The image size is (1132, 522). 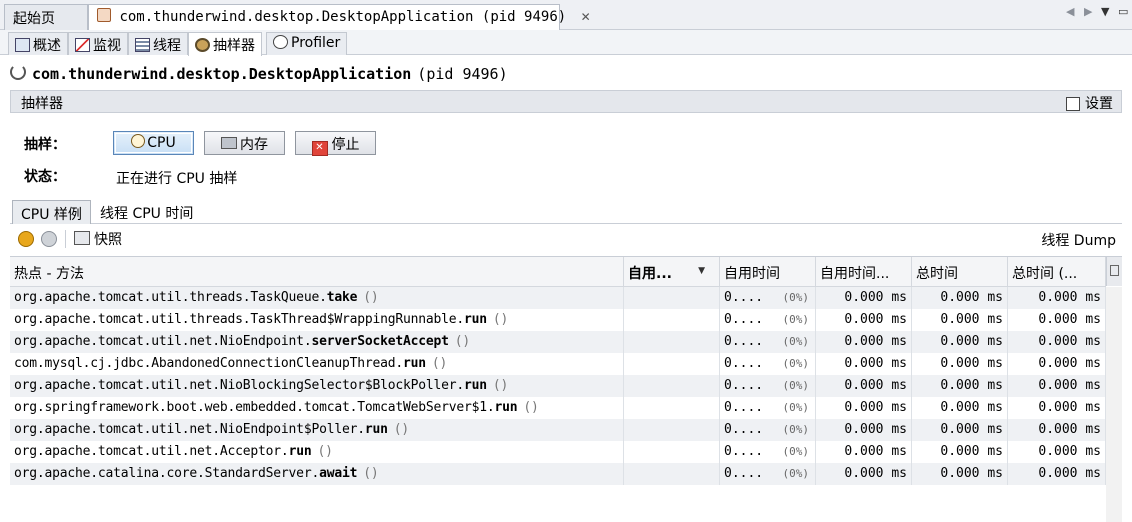 What do you see at coordinates (244, 143) in the screenshot?
I see `memory-sample-button: 内存` at bounding box center [244, 143].